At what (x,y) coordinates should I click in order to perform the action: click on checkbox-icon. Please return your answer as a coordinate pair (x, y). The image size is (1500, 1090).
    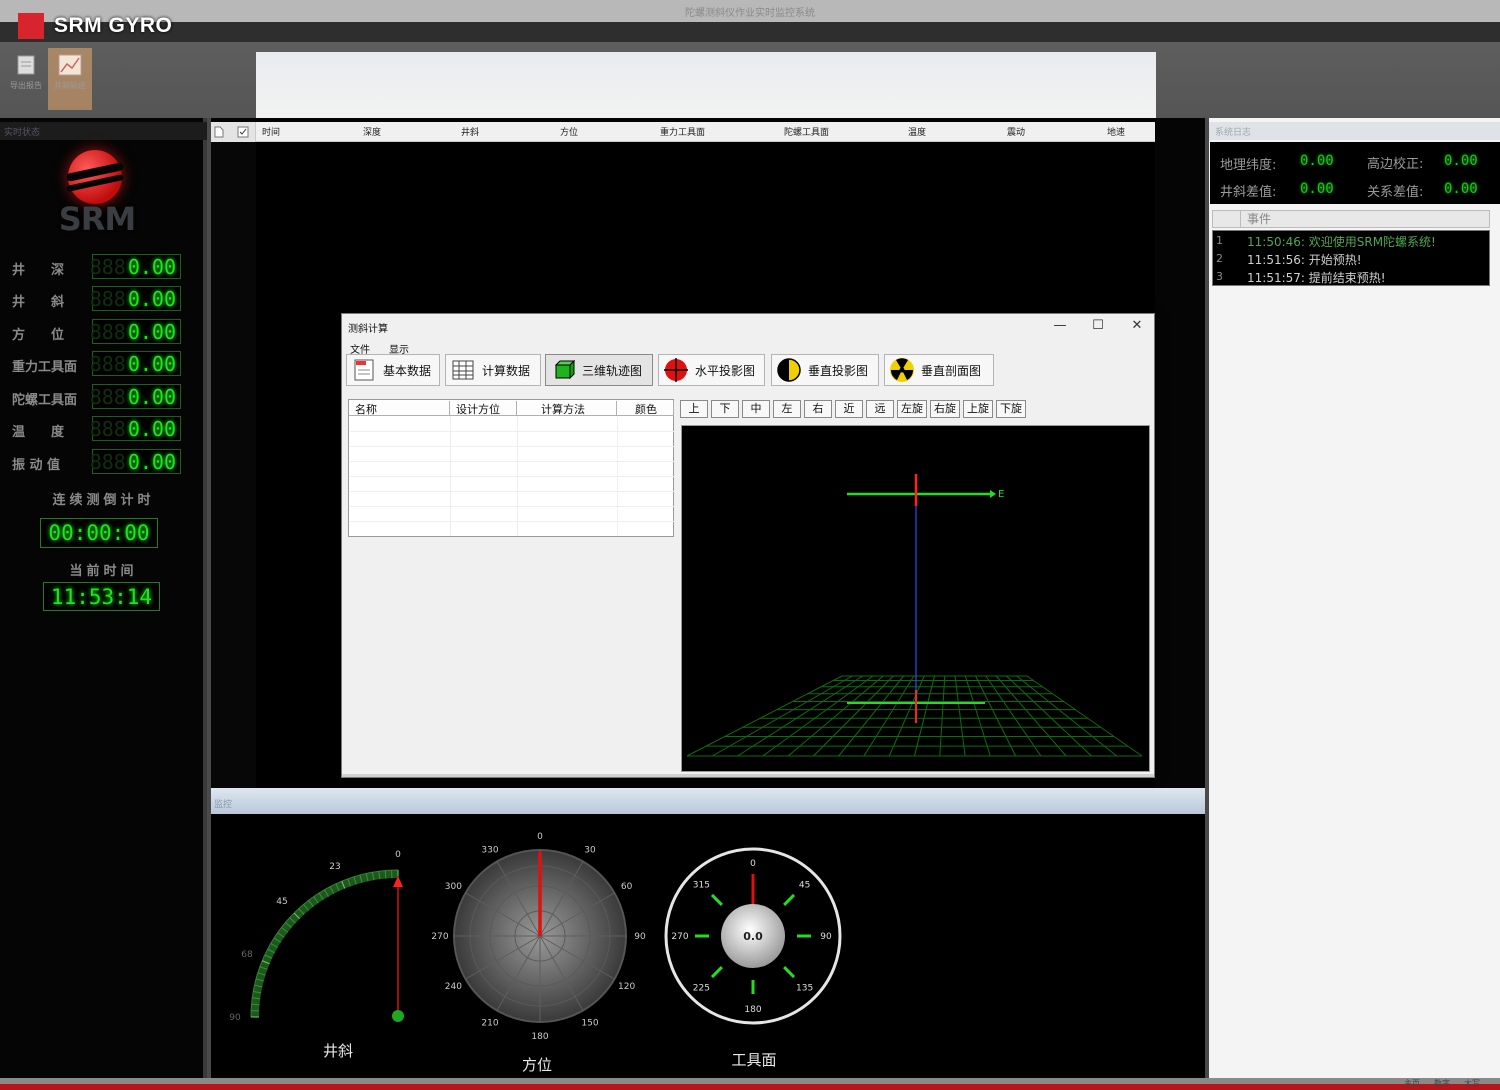
    Looking at the image, I should click on (243, 132).